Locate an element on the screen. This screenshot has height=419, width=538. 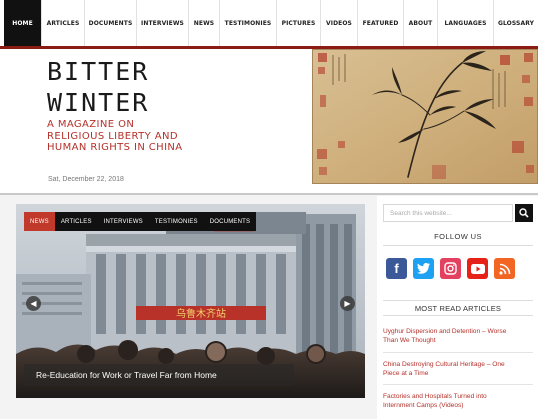
header-painting is located at coordinates (425, 116).